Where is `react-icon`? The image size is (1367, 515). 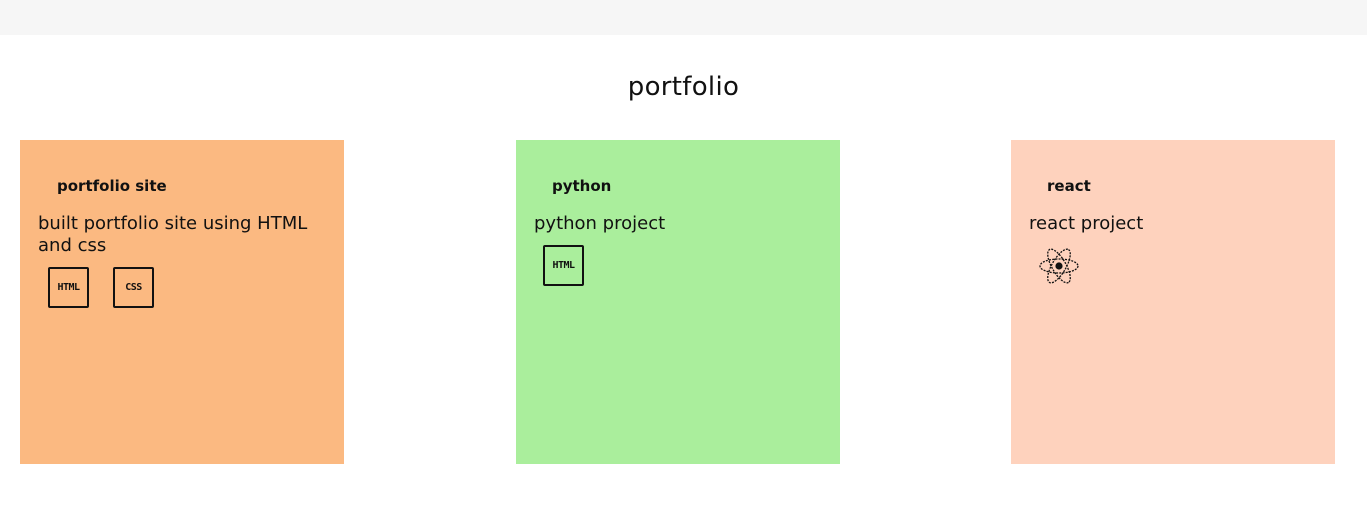
react-icon is located at coordinates (1059, 266).